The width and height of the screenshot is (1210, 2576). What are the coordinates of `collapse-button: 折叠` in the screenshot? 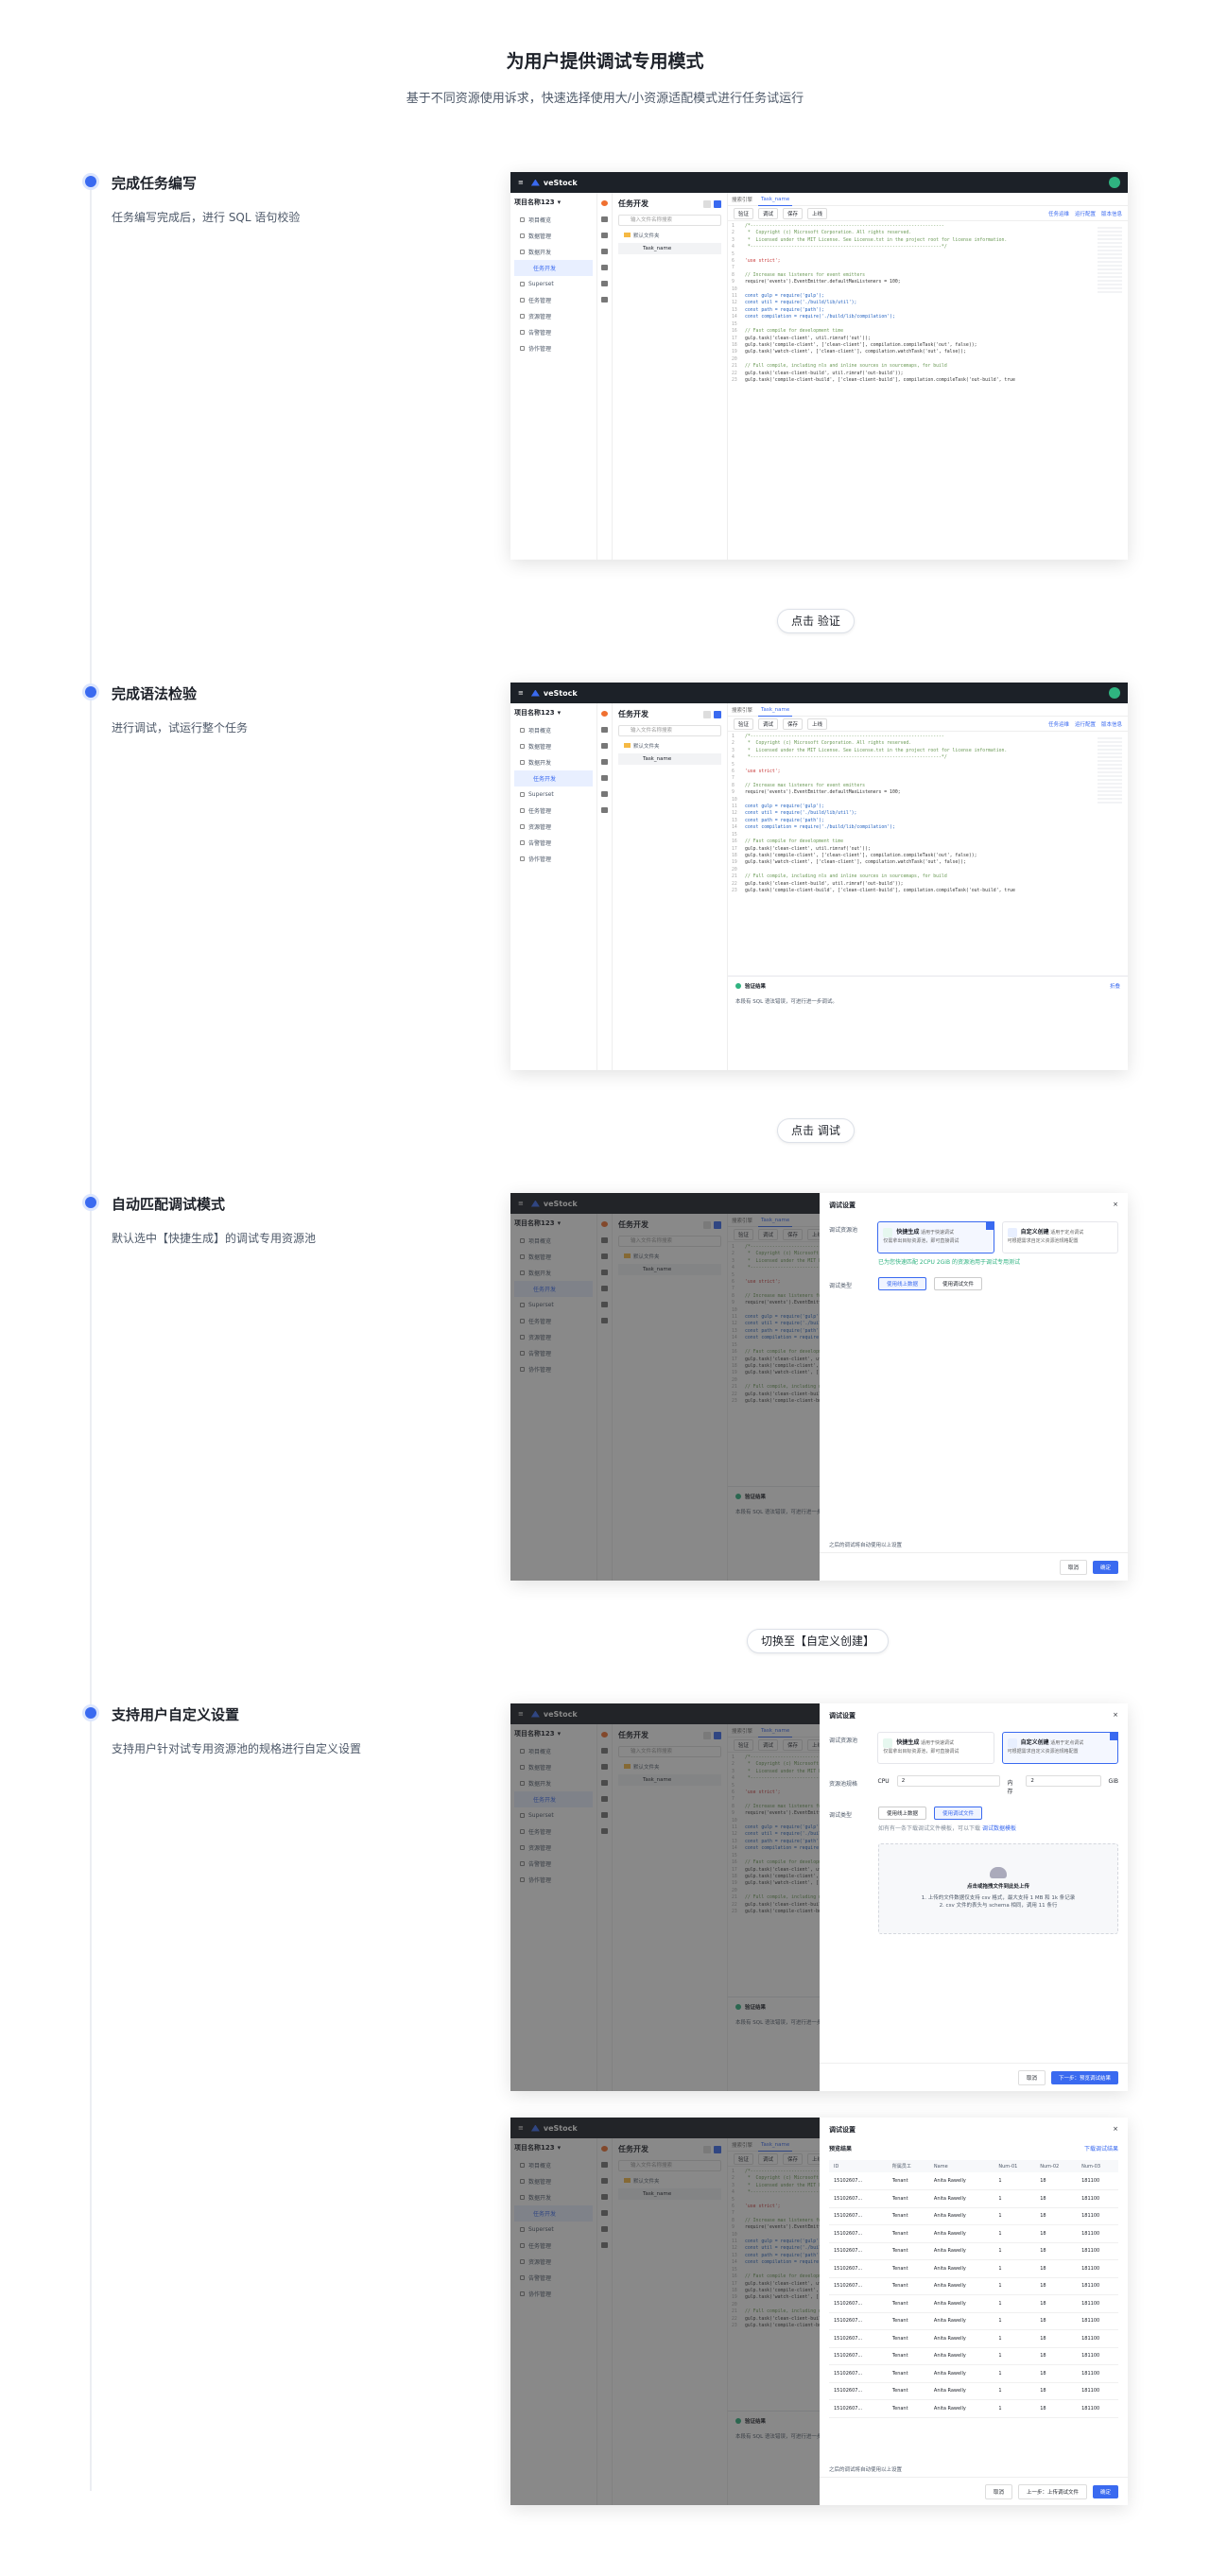 It's located at (1115, 986).